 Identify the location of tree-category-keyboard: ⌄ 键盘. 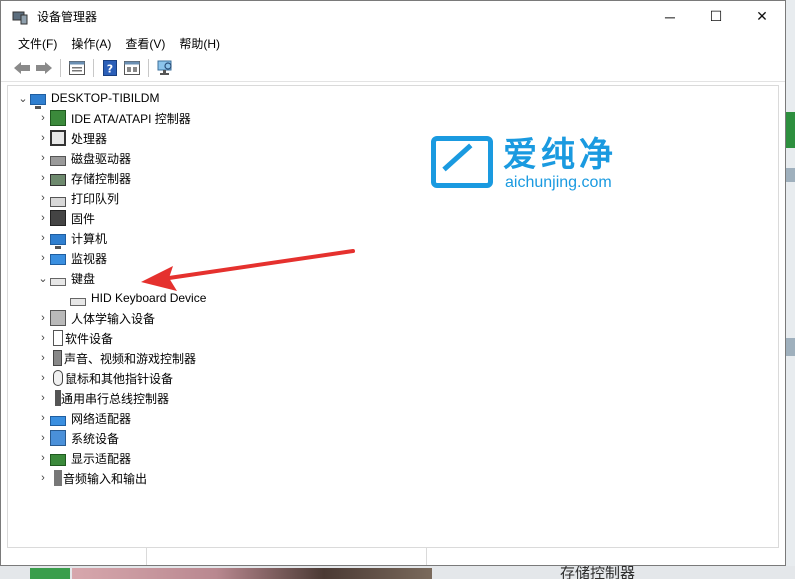
(393, 278).